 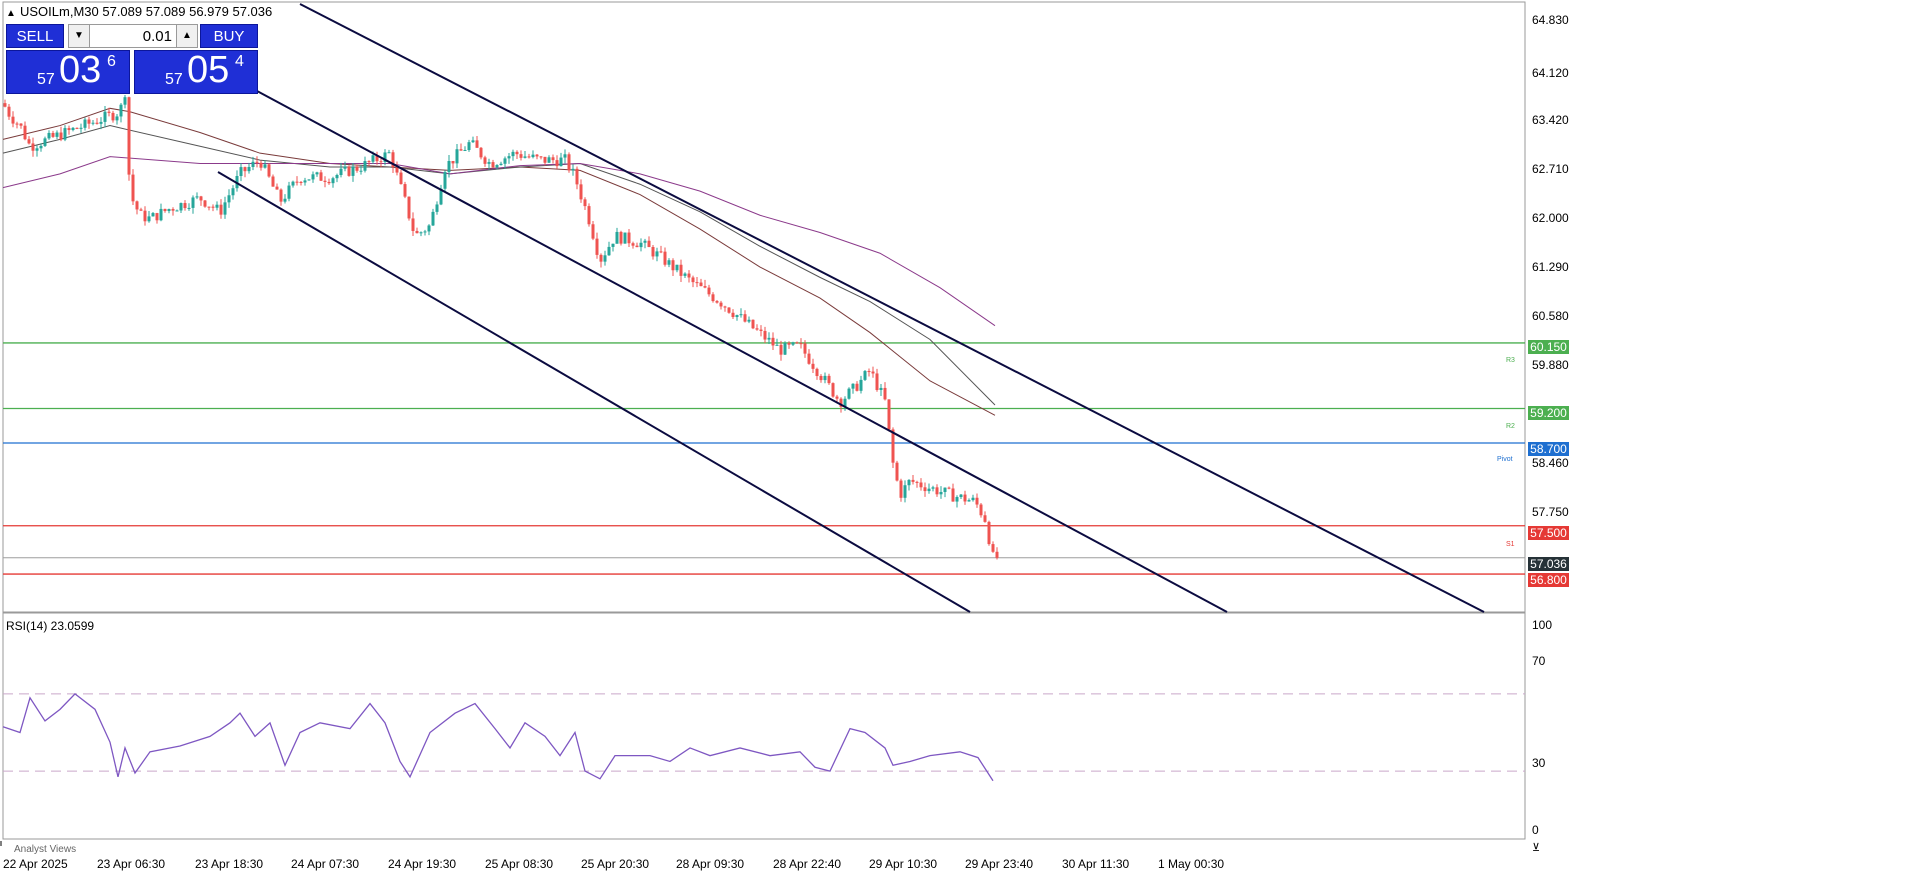 I want to click on time-tick: 25 Apr 08:30, so click(x=519, y=864).